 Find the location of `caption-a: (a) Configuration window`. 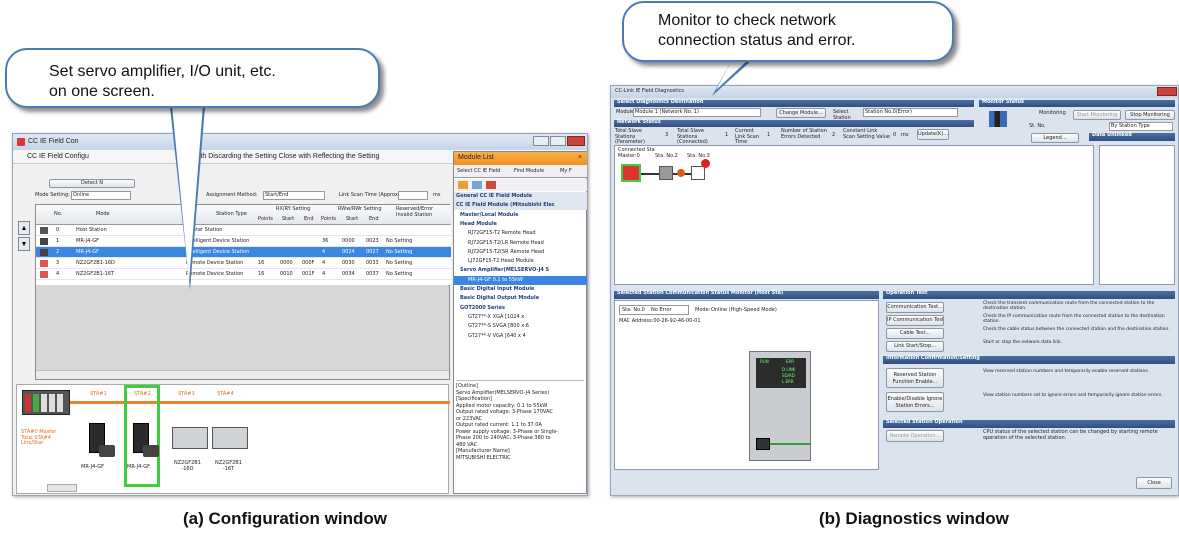

caption-a: (a) Configuration window is located at coordinates (285, 518).